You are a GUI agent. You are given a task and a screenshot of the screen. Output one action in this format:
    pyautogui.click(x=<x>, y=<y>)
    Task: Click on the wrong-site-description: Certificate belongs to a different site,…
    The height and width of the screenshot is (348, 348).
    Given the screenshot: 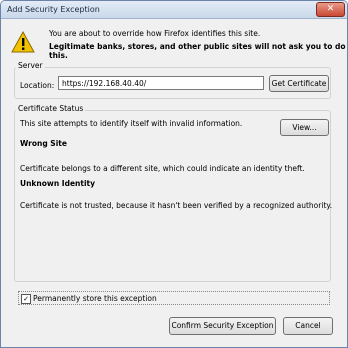 What is the action you would take?
    pyautogui.click(x=162, y=168)
    